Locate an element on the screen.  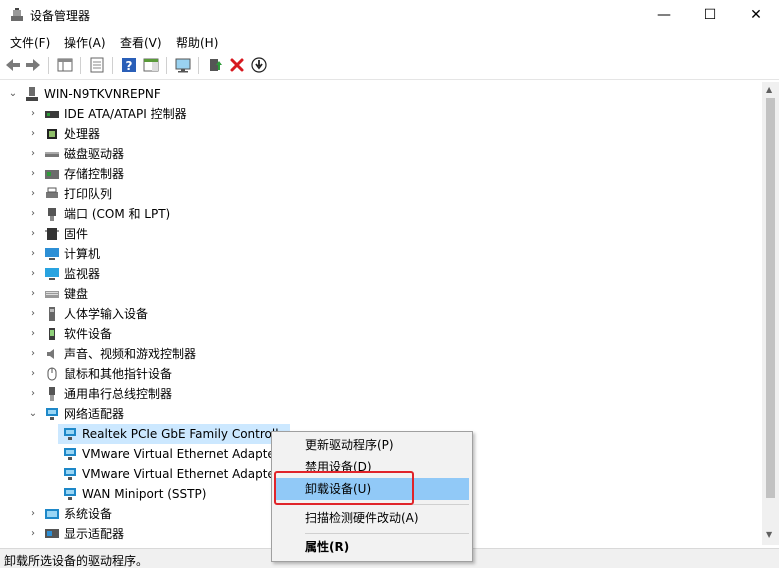
tree-category: › 端口 (COM 和 LPT) is located at coordinates (380, 214).